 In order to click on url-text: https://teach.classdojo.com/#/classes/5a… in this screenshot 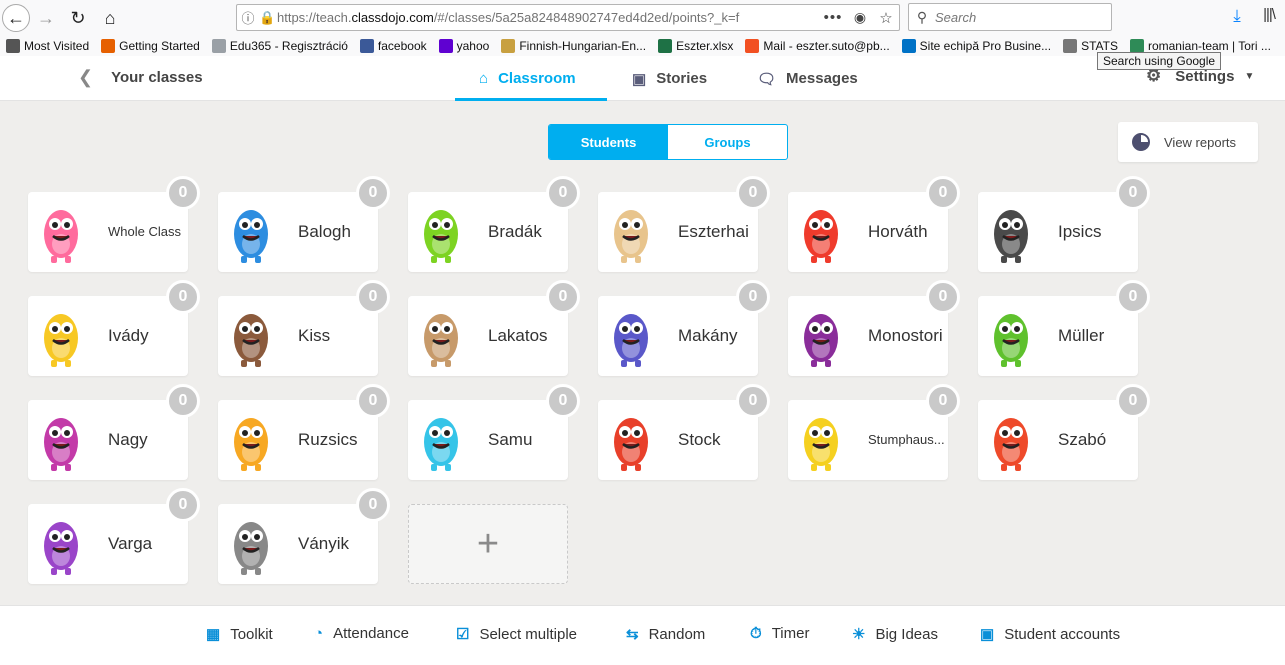, I will do `click(548, 17)`.